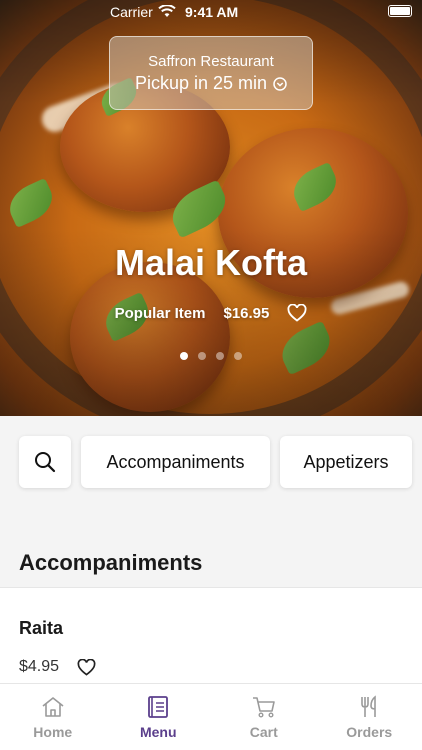 The image size is (422, 750). I want to click on tab-bar: Home Menu Cart Orders, so click(211, 716).